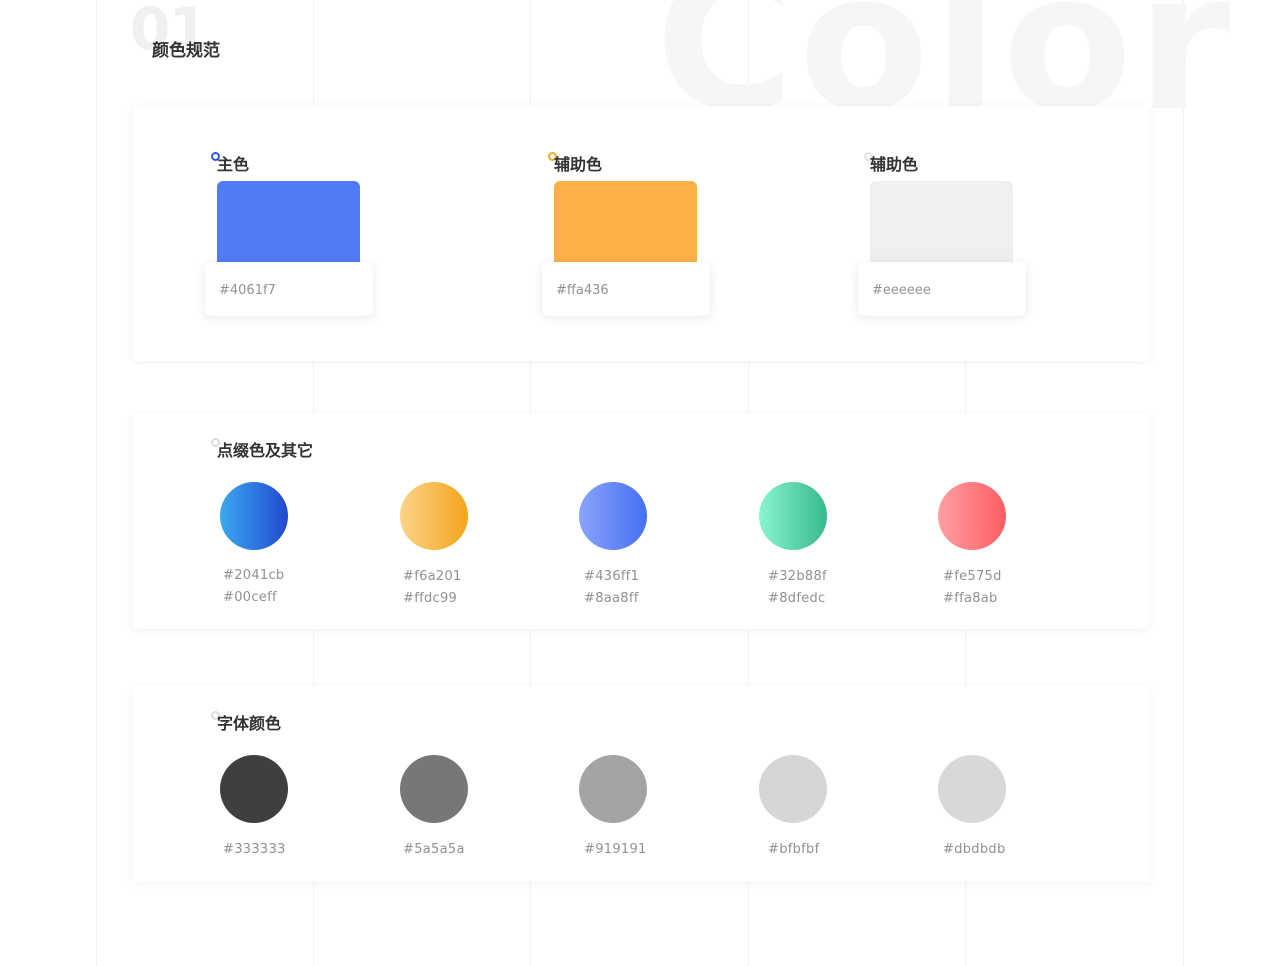 This screenshot has height=966, width=1280. What do you see at coordinates (96, 483) in the screenshot?
I see `grid-line` at bounding box center [96, 483].